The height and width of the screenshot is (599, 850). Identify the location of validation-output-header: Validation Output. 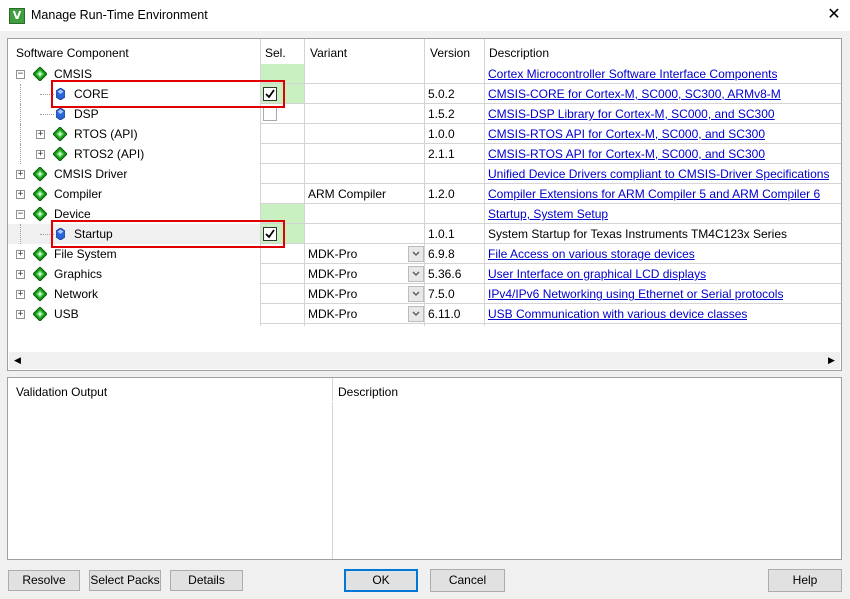
(62, 392).